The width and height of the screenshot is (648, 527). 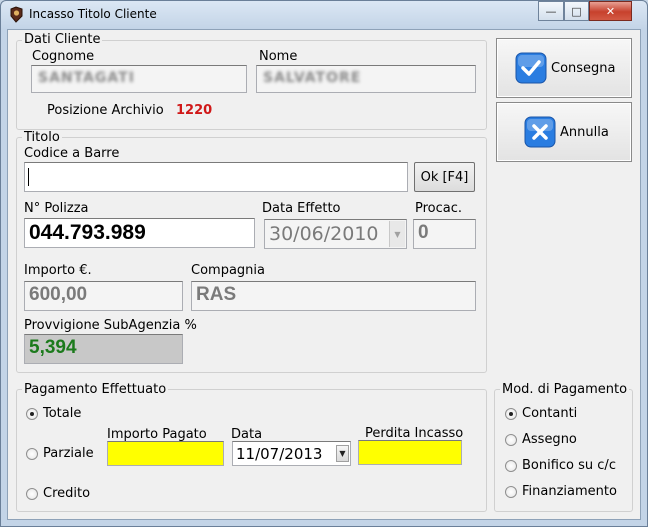 What do you see at coordinates (28, 177) in the screenshot?
I see `text-caret` at bounding box center [28, 177].